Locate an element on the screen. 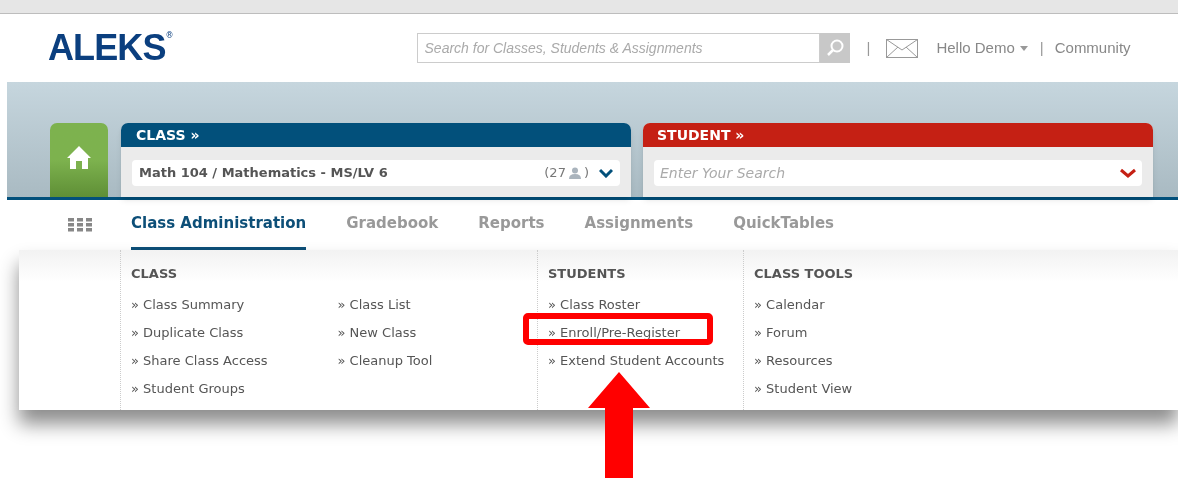  menu-link: » Class List is located at coordinates (374, 304).